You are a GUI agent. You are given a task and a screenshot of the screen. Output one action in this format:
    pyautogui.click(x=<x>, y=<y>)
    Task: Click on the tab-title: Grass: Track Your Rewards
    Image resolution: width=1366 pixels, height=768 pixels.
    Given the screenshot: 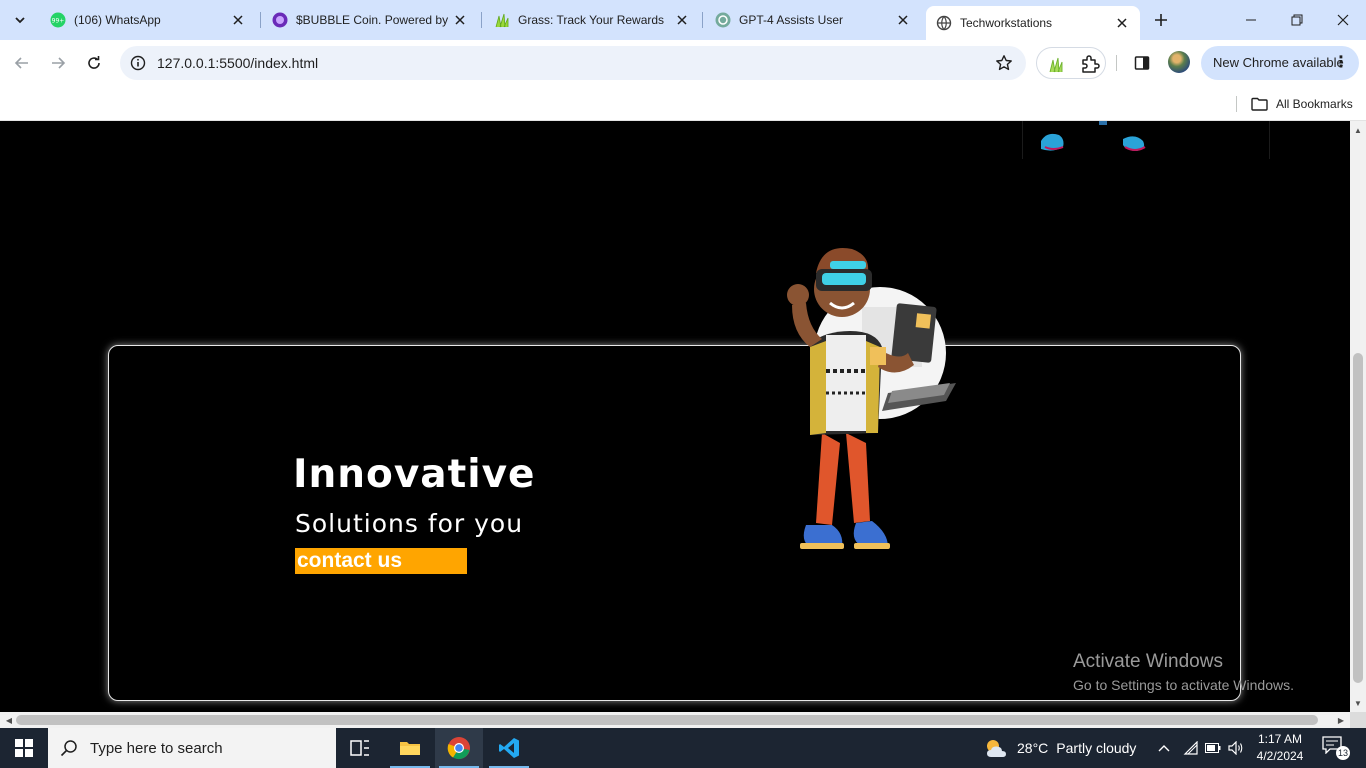 What is the action you would take?
    pyautogui.click(x=591, y=20)
    